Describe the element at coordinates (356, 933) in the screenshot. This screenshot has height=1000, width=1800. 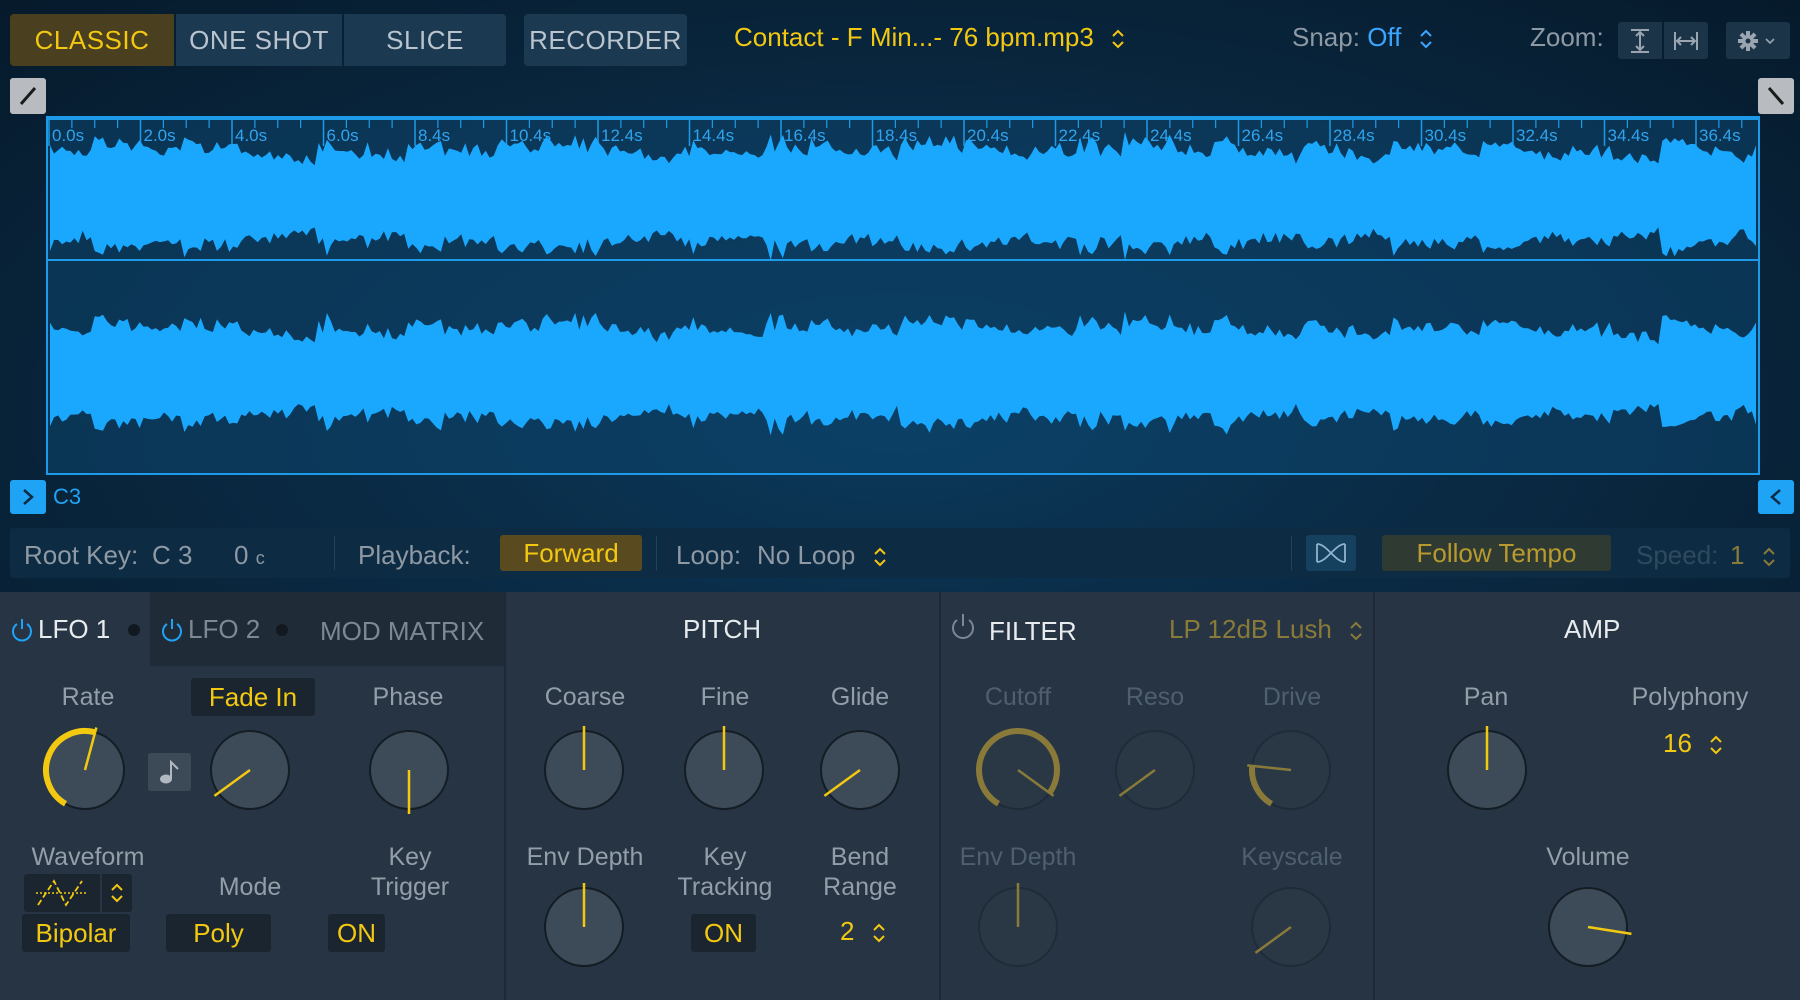
I see `key-trigger-toggle: ON` at that location.